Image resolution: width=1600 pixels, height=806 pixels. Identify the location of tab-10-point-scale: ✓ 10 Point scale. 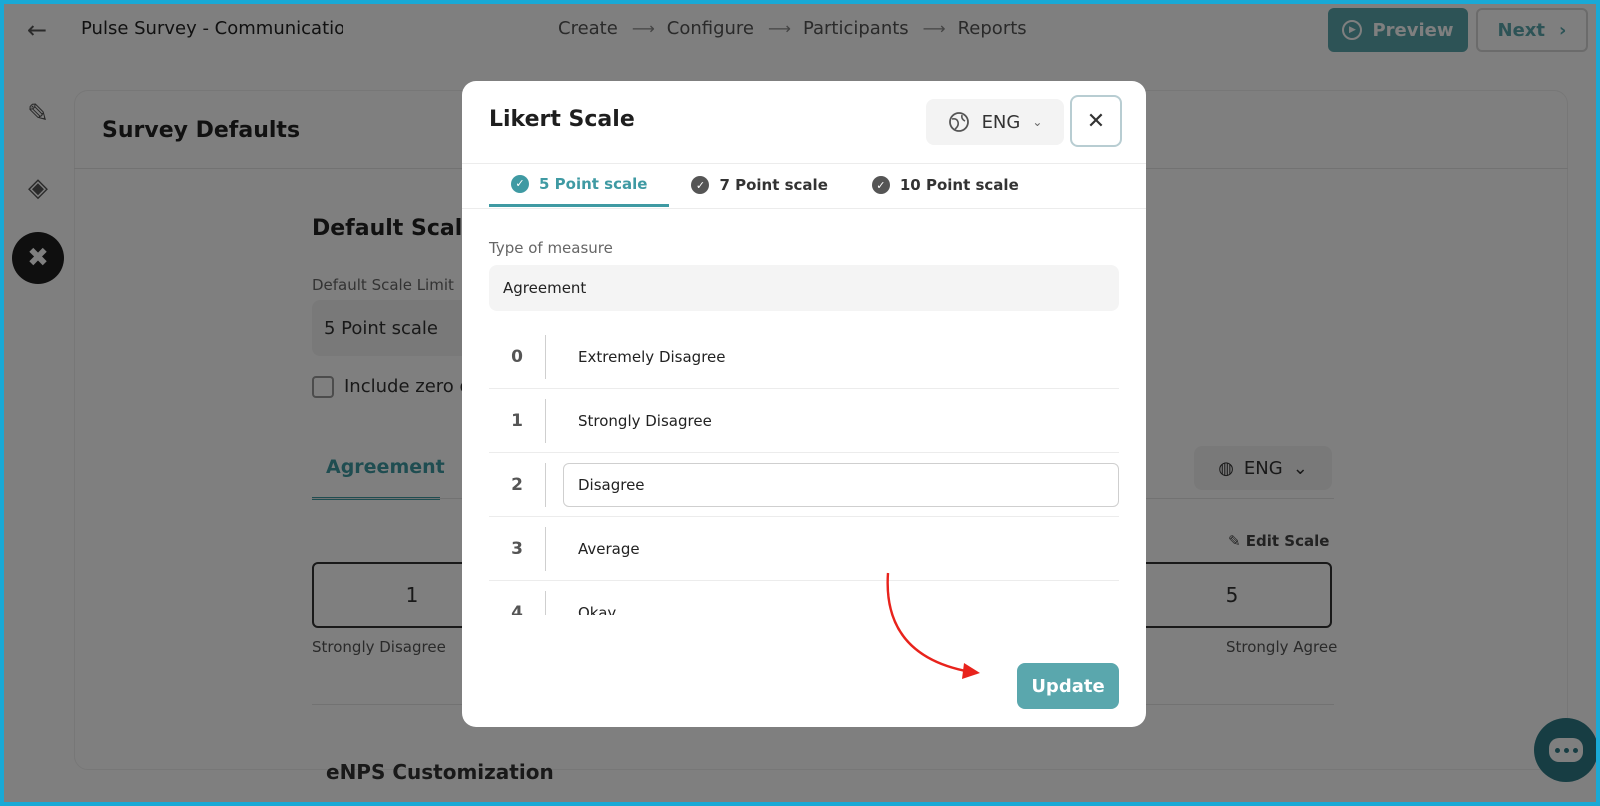
(945, 185).